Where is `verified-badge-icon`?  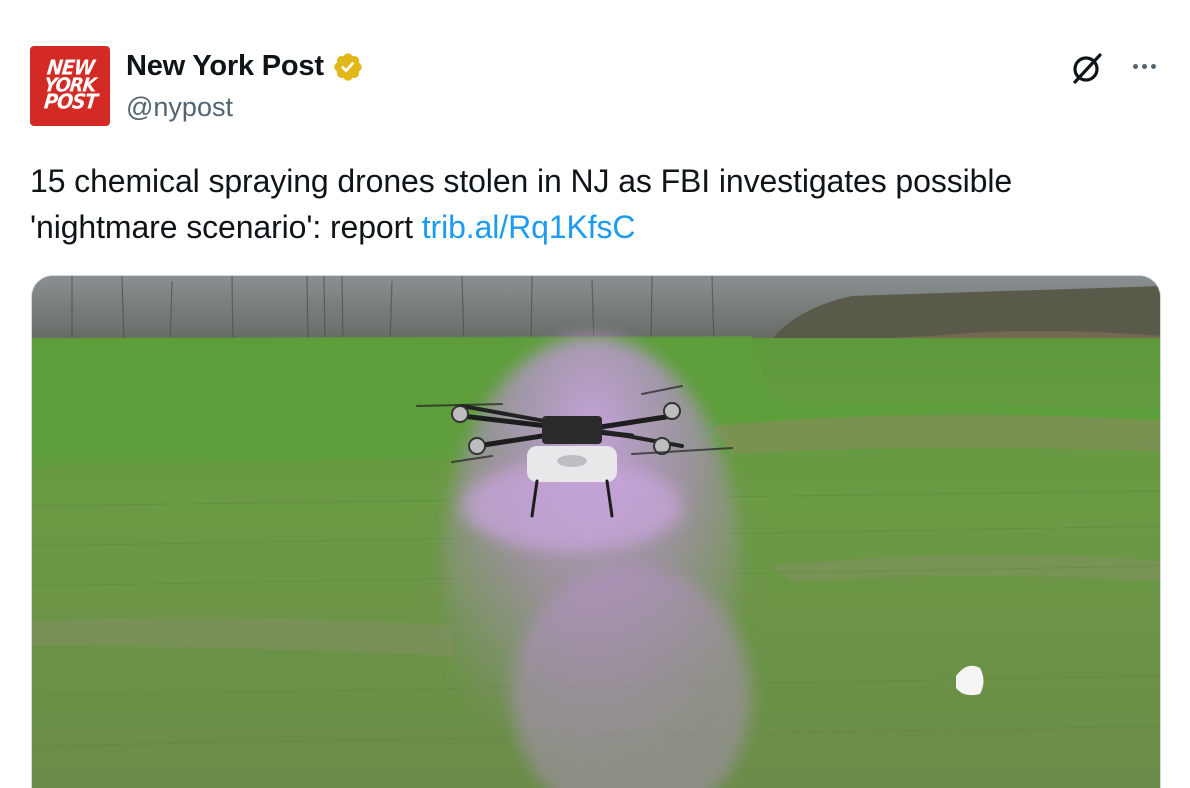 verified-badge-icon is located at coordinates (348, 67).